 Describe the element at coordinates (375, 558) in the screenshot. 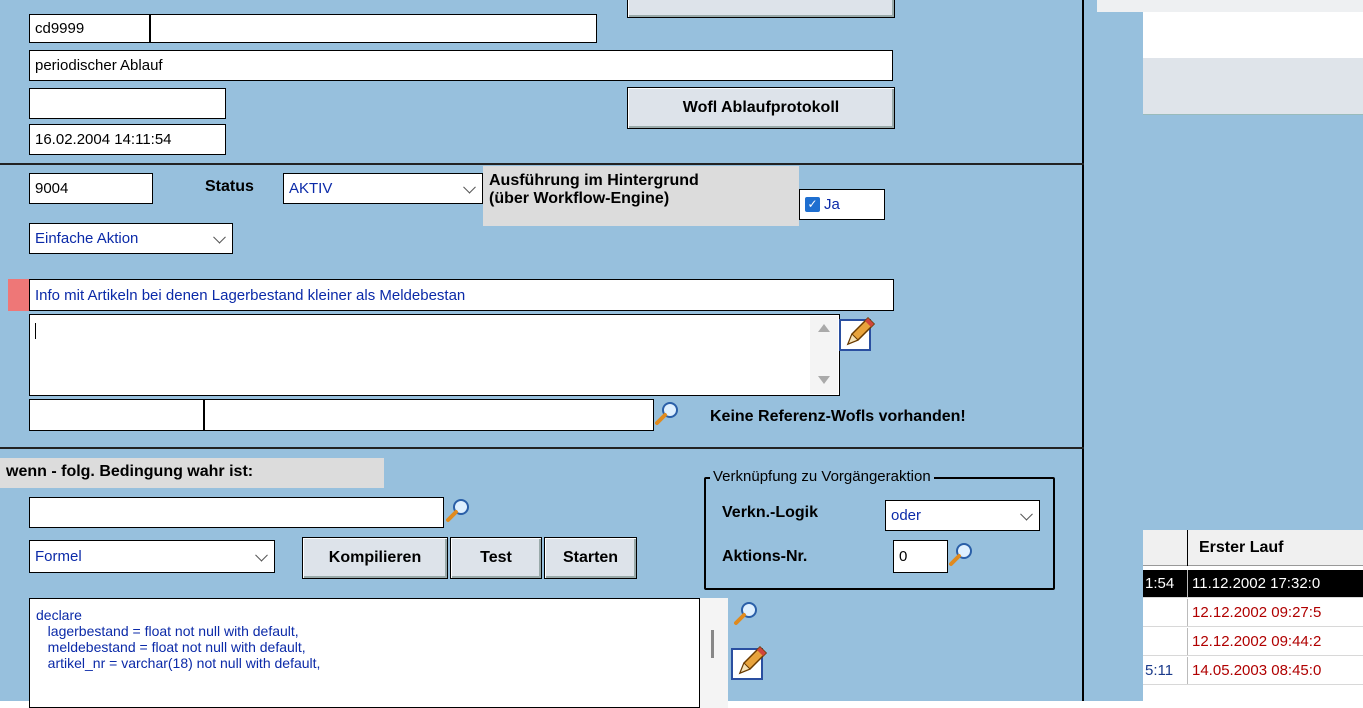

I see `compile-button: Kompilieren` at that location.